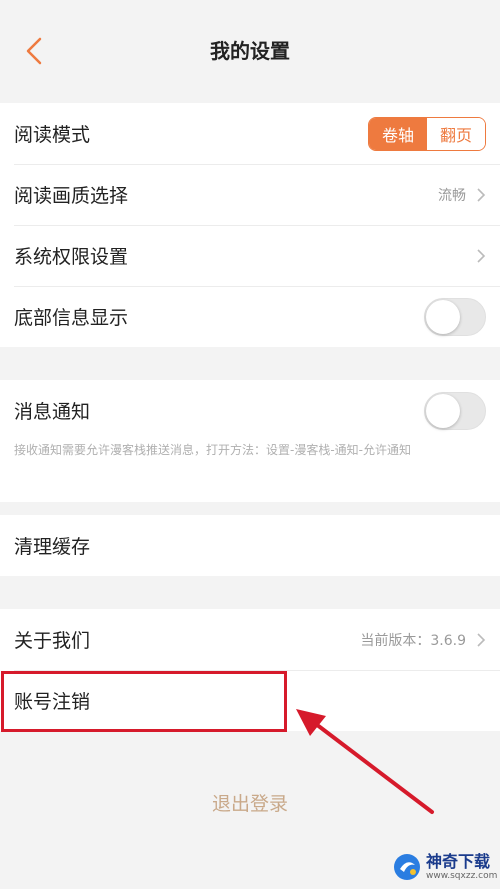  What do you see at coordinates (413, 640) in the screenshot?
I see `version-value: 当前版本：3.6.9` at bounding box center [413, 640].